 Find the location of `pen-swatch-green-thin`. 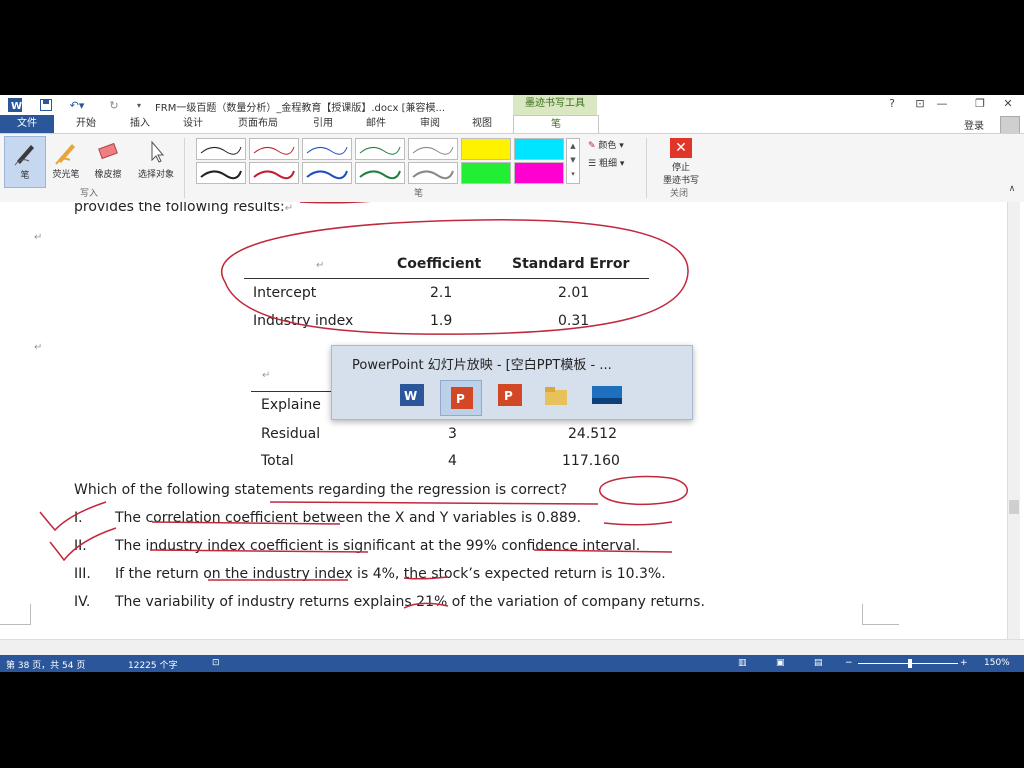

pen-swatch-green-thin is located at coordinates (380, 149).